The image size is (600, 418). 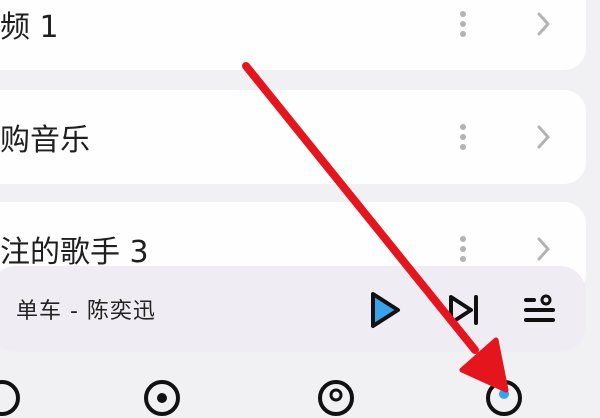 What do you see at coordinates (86, 311) in the screenshot?
I see `now-playing-text: 单车 - 陈奕迅` at bounding box center [86, 311].